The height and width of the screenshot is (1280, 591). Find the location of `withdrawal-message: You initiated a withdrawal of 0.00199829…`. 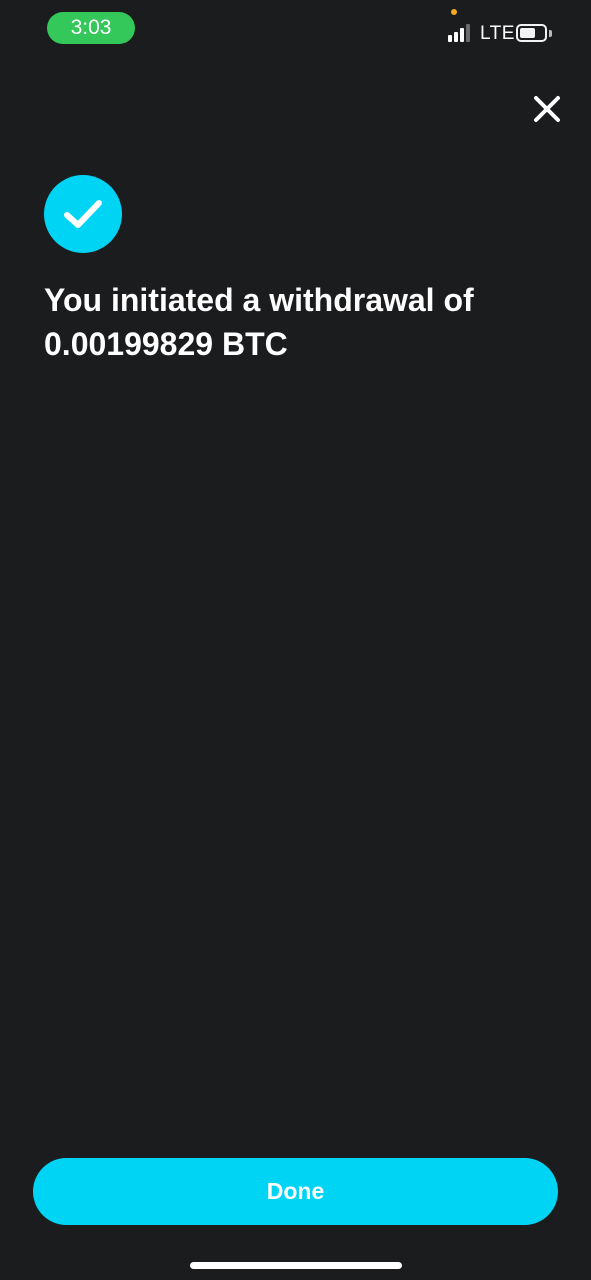

withdrawal-message: You initiated a withdrawal of 0.00199829… is located at coordinates (294, 322).